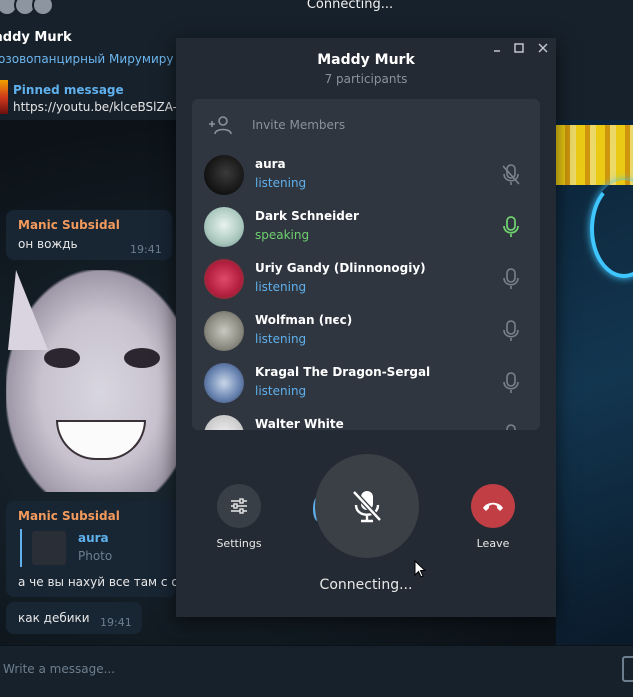  I want to click on reply-type: Photo, so click(95, 556).